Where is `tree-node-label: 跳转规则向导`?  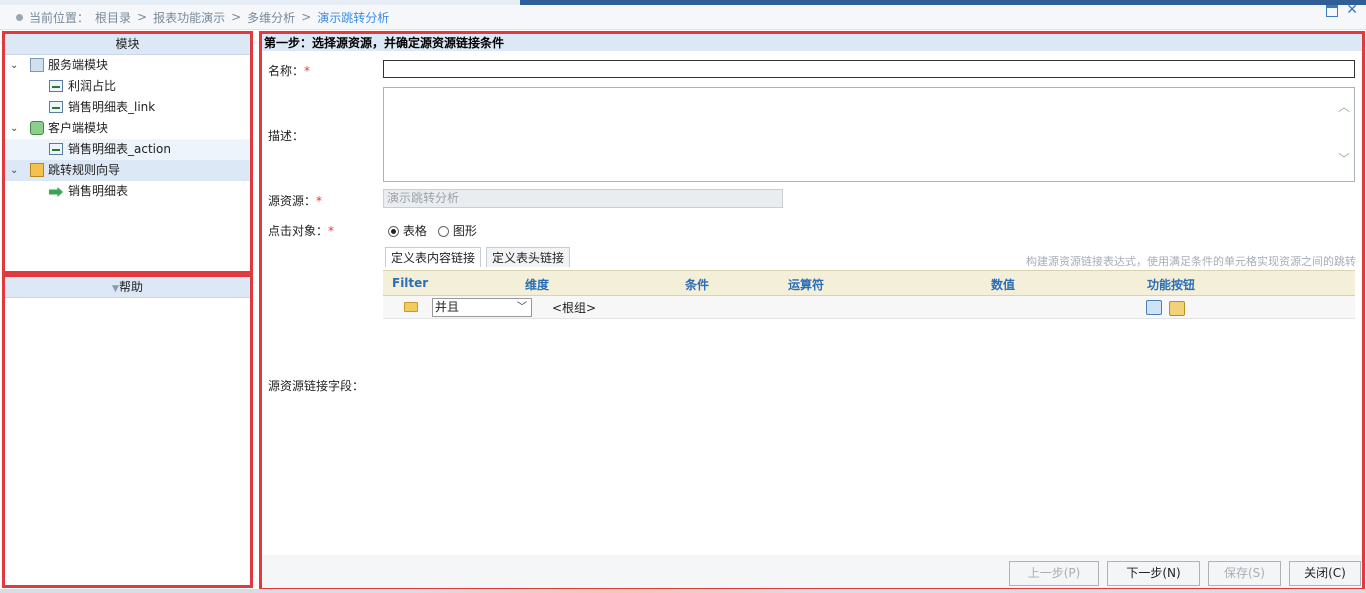 tree-node-label: 跳转规则向导 is located at coordinates (84, 170).